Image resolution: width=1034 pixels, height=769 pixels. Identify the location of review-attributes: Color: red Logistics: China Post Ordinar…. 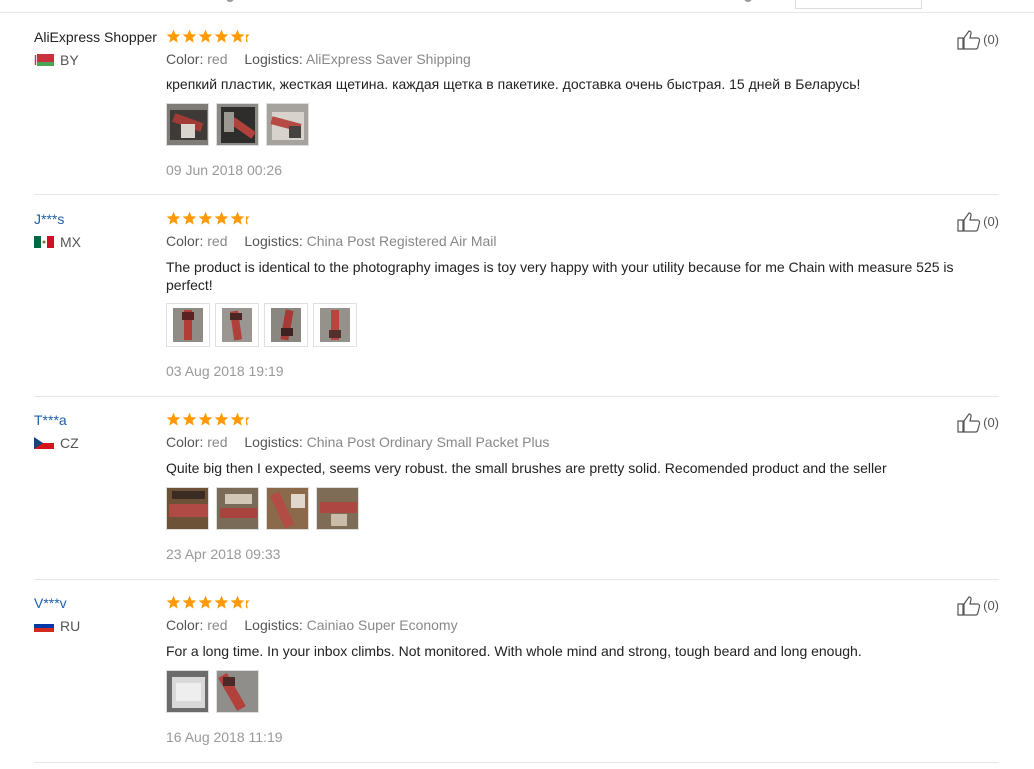
(357, 442).